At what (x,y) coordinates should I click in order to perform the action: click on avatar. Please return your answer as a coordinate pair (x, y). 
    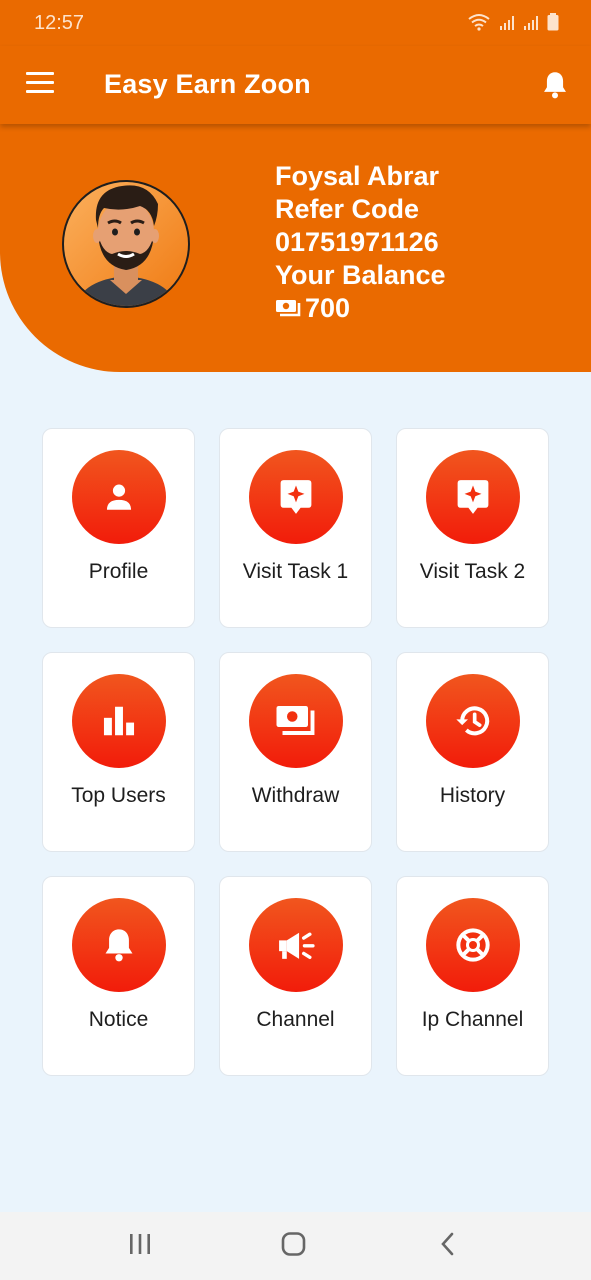
    Looking at the image, I should click on (126, 244).